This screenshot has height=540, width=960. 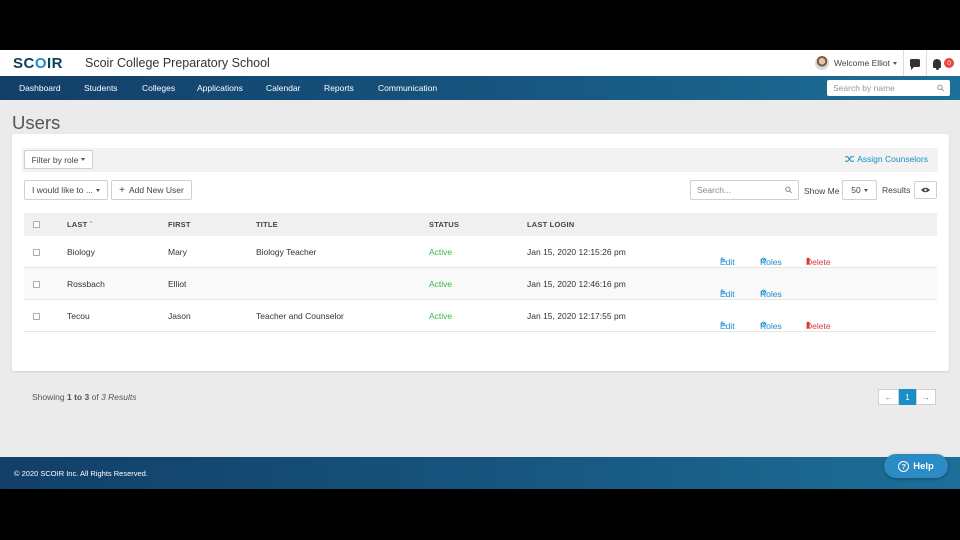 What do you see at coordinates (856, 190) in the screenshot?
I see `page-size-value: 50` at bounding box center [856, 190].